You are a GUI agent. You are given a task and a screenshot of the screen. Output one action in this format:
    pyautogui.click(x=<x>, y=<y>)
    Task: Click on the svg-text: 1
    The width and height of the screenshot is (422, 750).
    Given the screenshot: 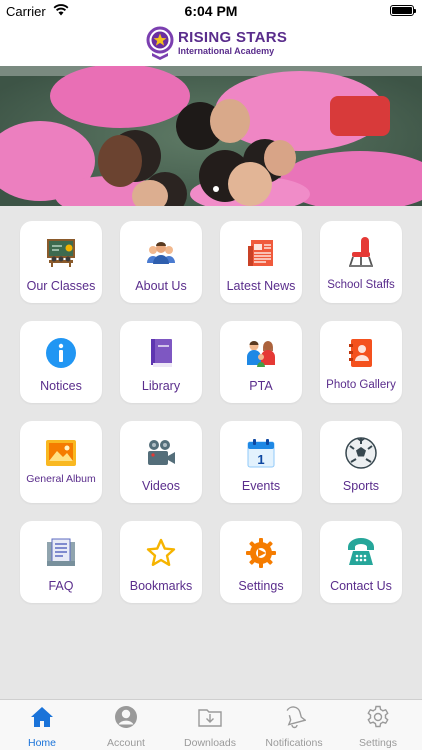 What is the action you would take?
    pyautogui.click(x=260, y=459)
    